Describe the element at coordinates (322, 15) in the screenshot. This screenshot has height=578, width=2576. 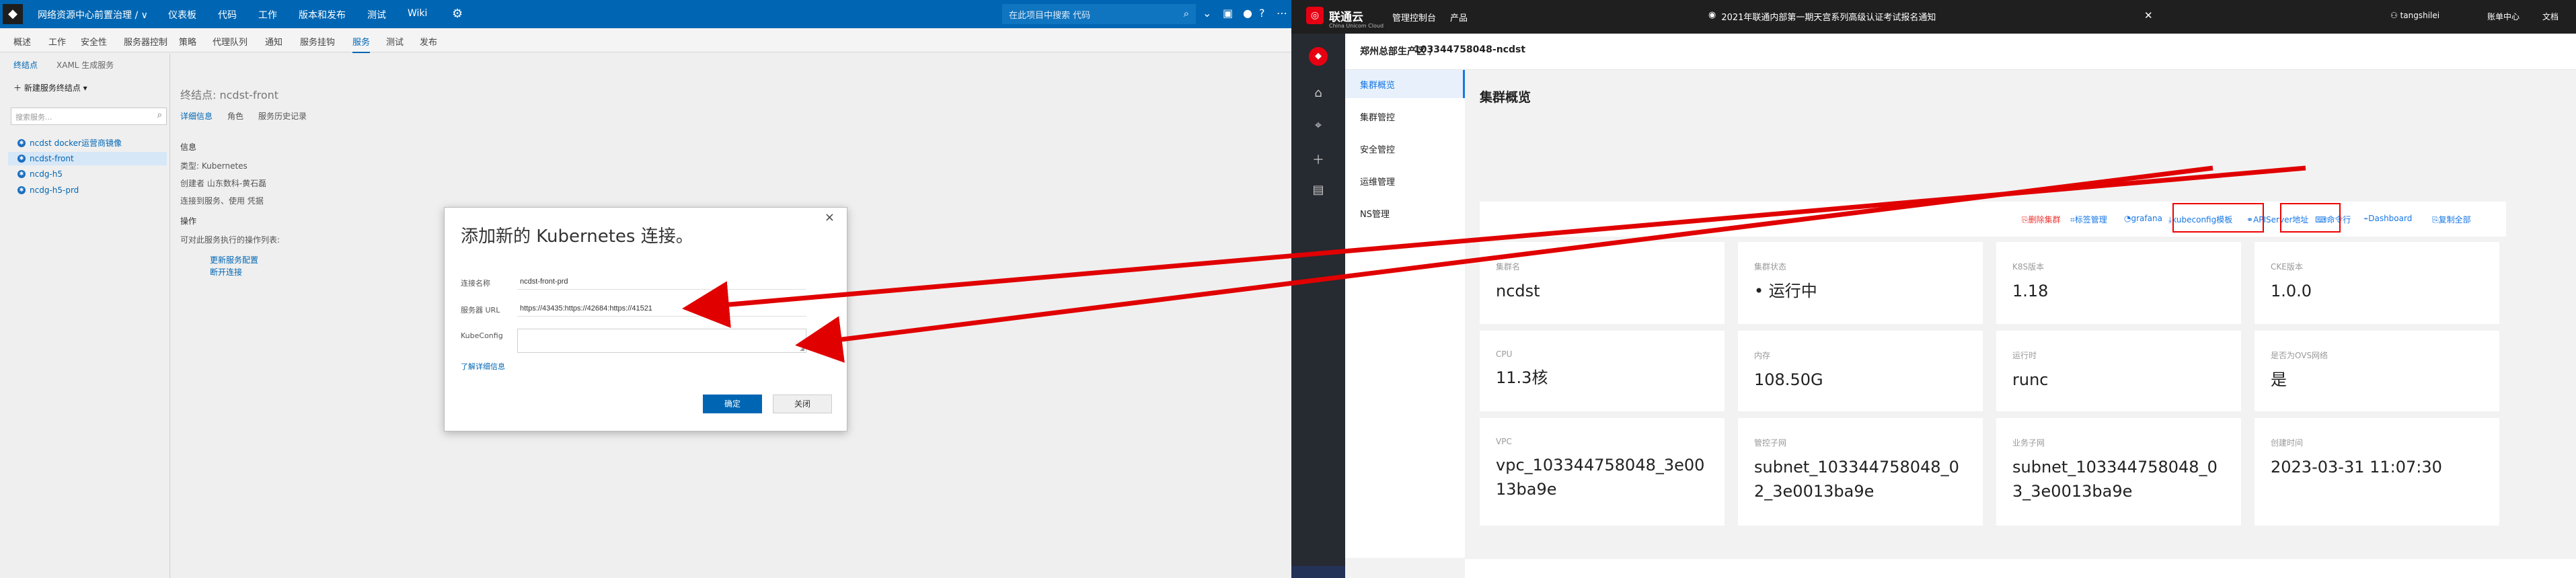
I see `nav-build-release: 版本和发布` at that location.